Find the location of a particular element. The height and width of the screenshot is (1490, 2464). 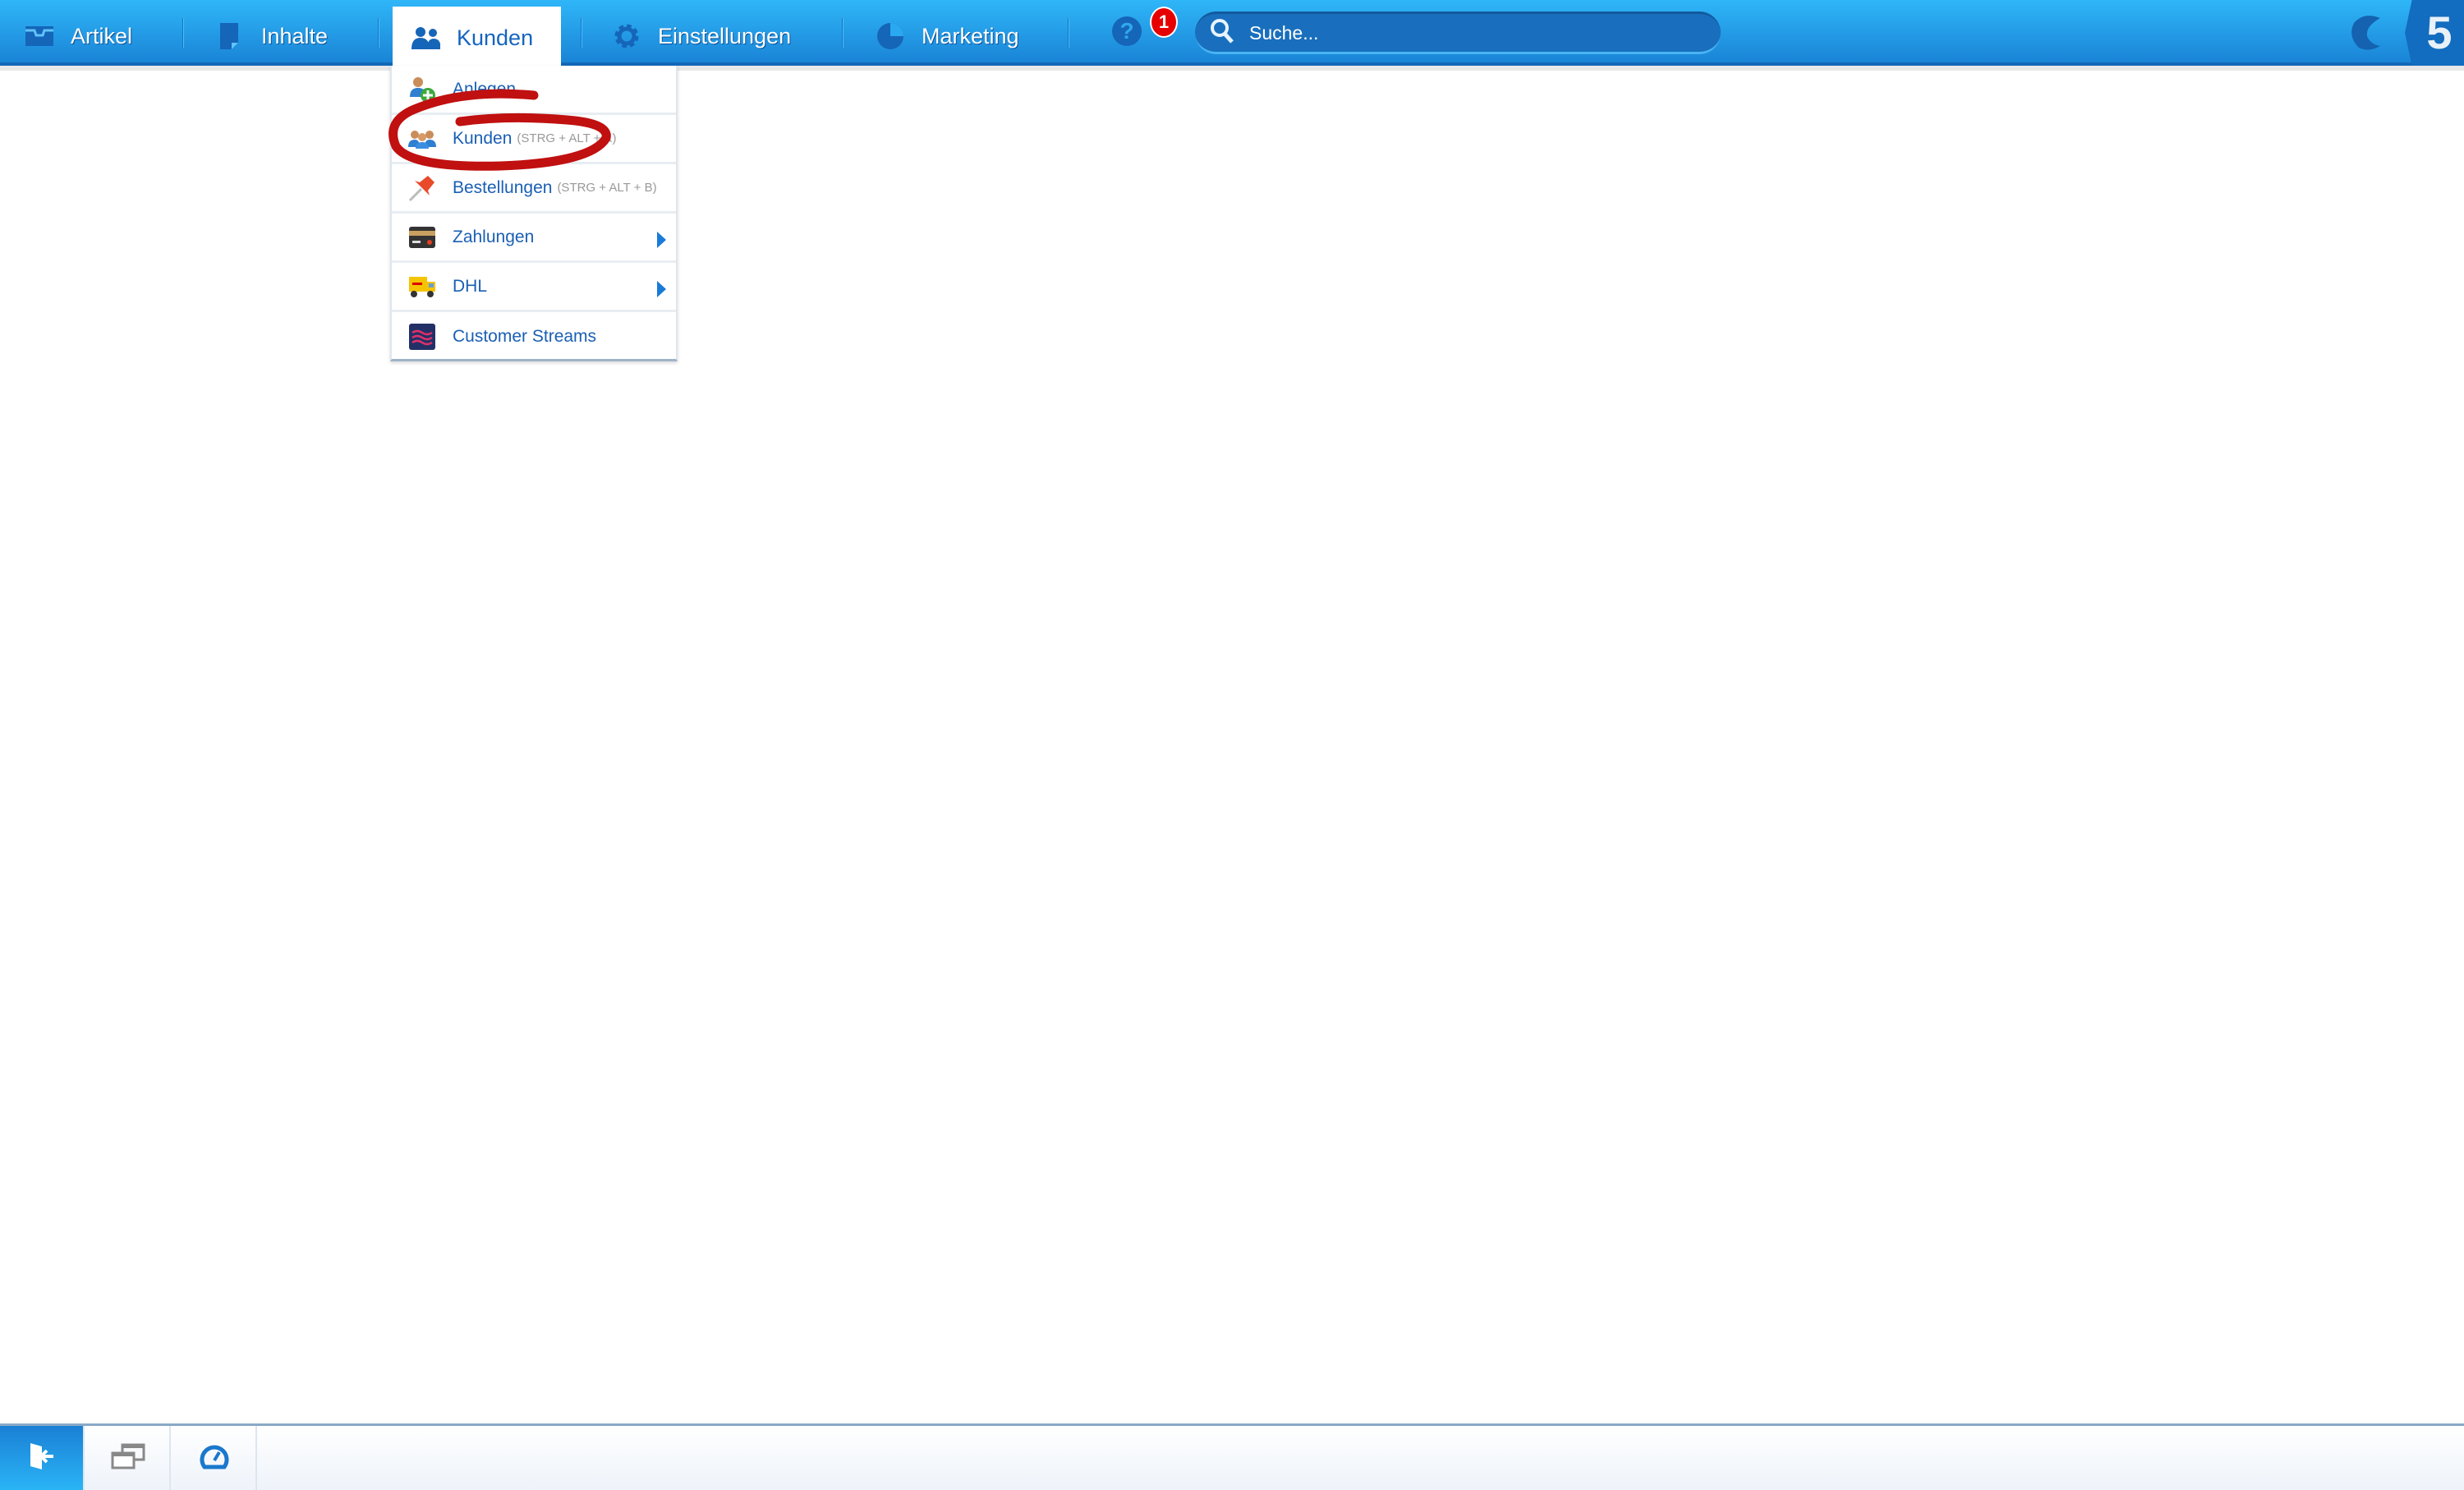

streams-icon is located at coordinates (422, 337).